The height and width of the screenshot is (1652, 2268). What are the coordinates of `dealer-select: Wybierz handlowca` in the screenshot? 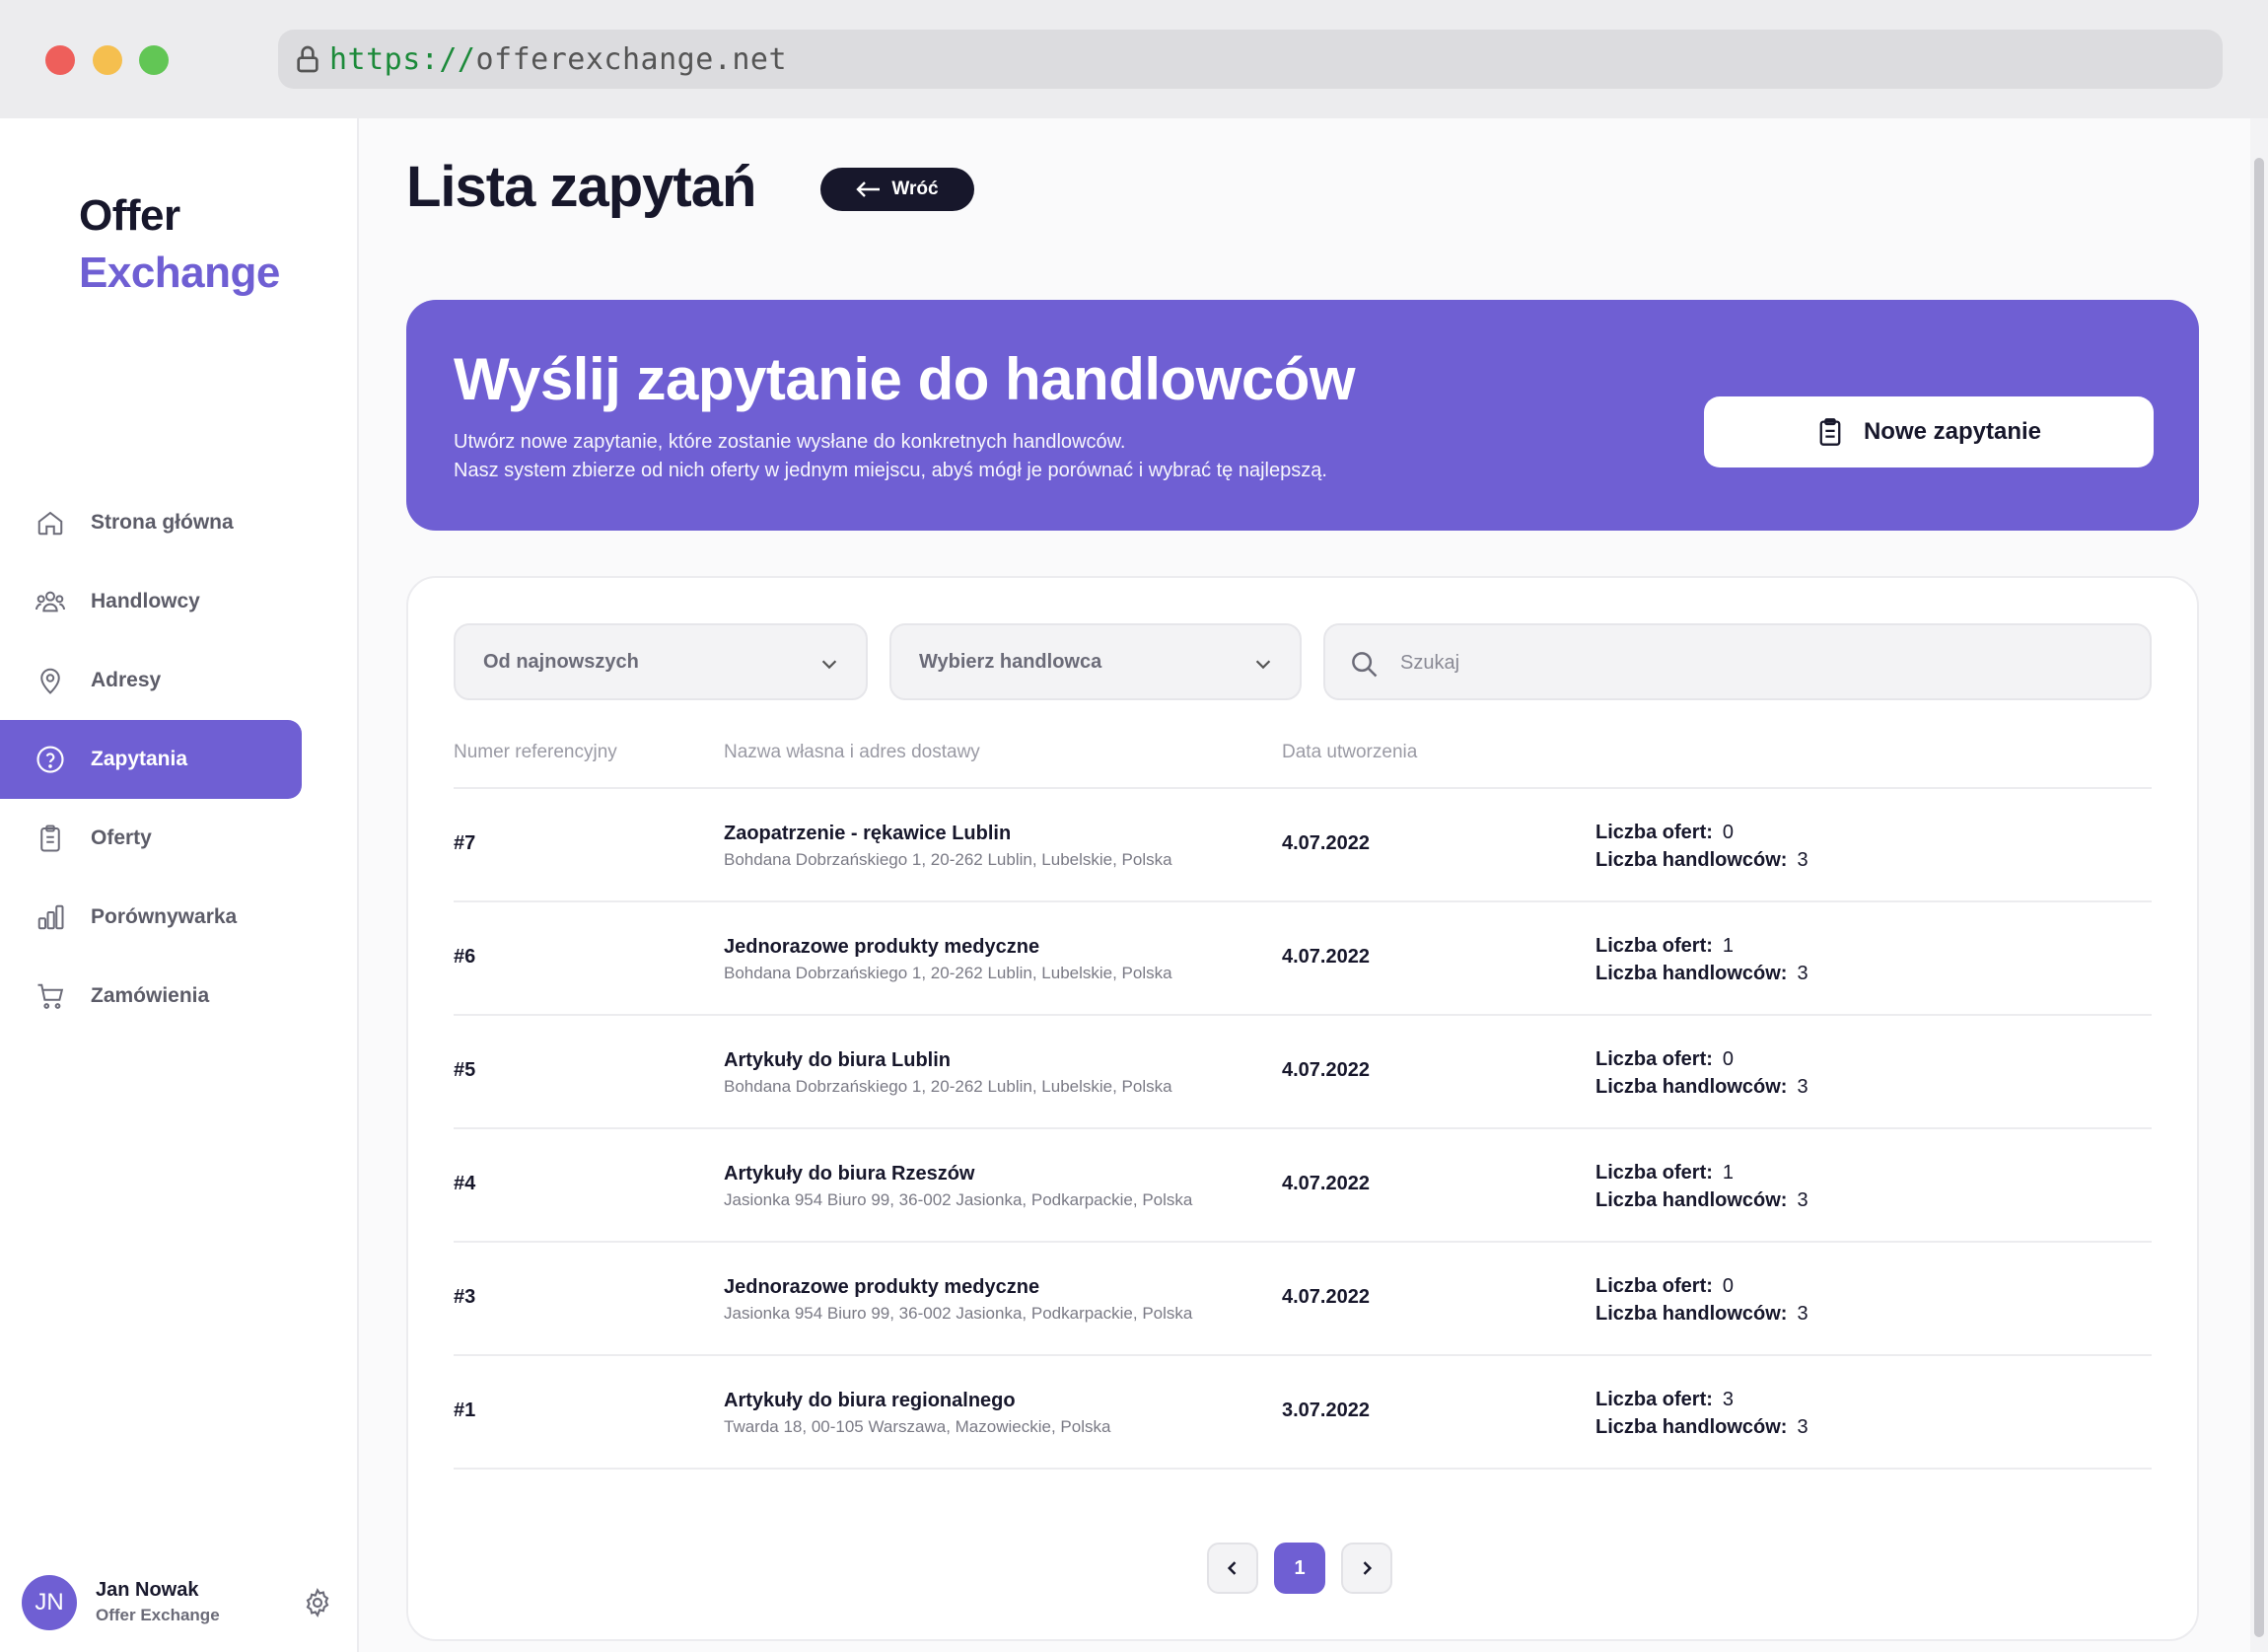 It's located at (1095, 662).